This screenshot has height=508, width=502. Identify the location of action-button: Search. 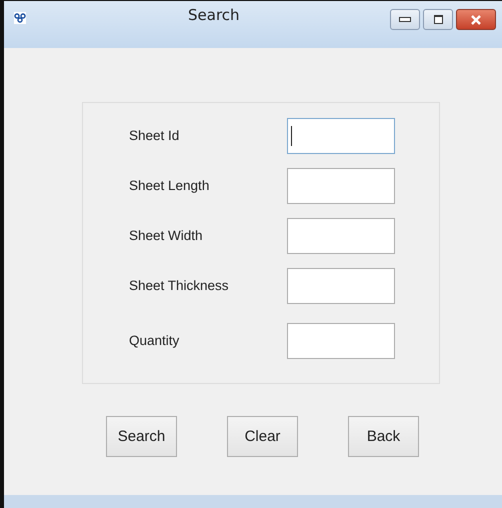
(141, 436).